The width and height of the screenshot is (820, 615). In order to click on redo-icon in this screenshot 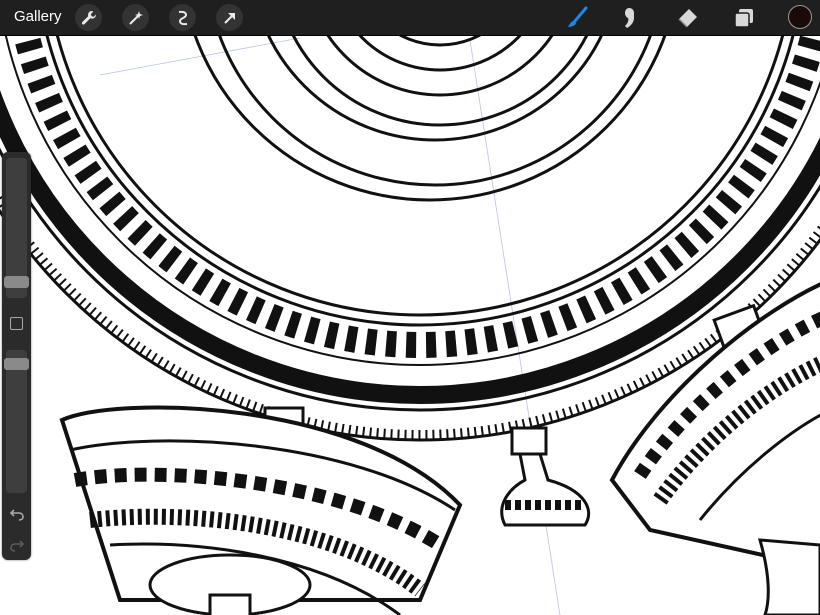, I will do `click(17, 545)`.